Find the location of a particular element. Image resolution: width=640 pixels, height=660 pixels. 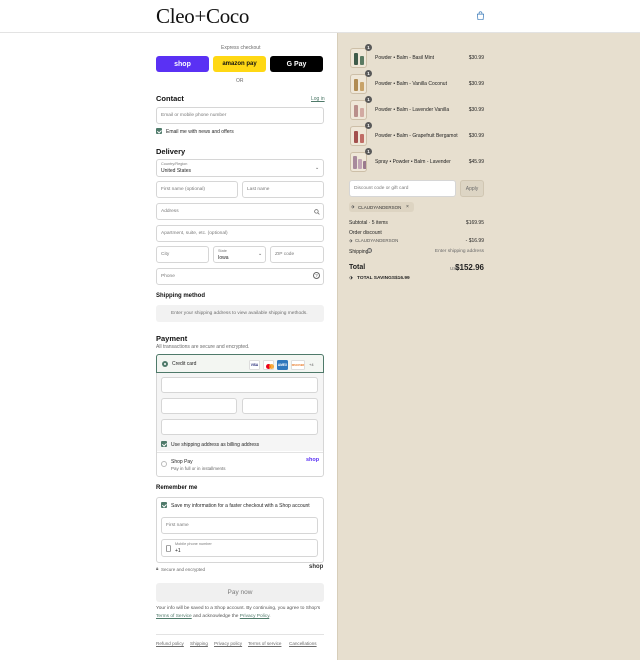

card-number-field is located at coordinates (239, 385).